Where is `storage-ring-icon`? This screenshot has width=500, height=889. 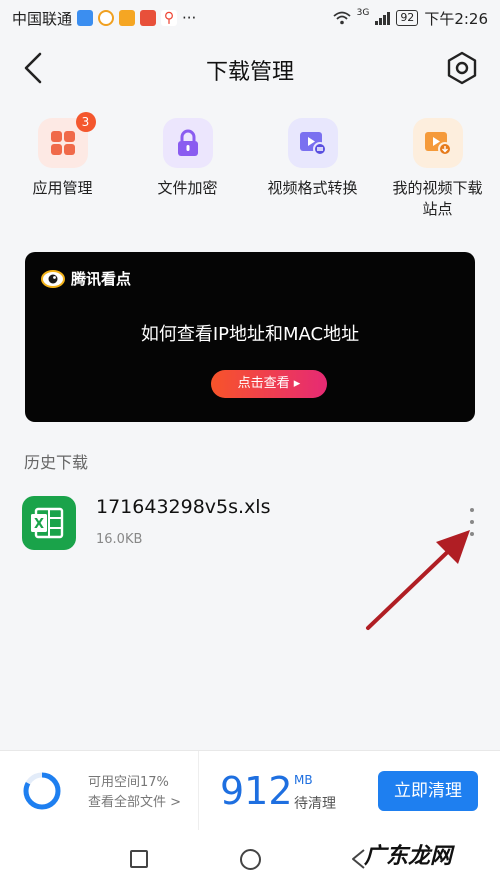
storage-ring-icon is located at coordinates (42, 791).